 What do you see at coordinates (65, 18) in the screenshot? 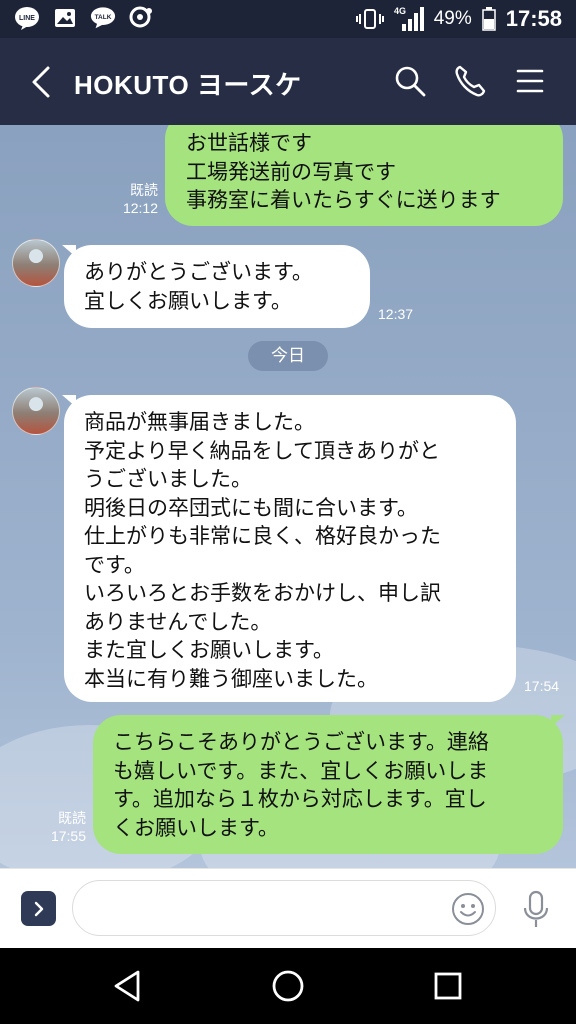
I see `gallery-icon` at bounding box center [65, 18].